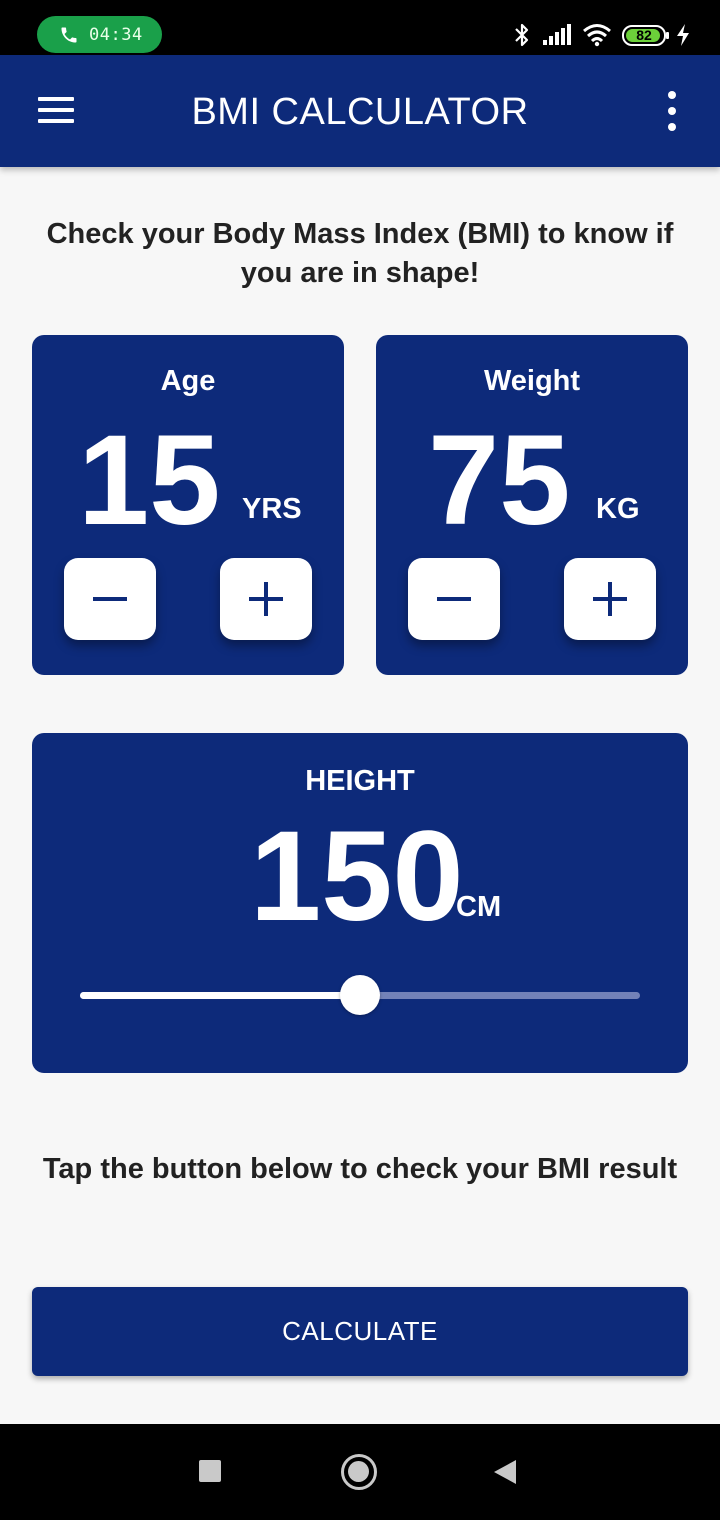 Image resolution: width=720 pixels, height=1520 pixels. I want to click on slider-thumb, so click(360, 995).